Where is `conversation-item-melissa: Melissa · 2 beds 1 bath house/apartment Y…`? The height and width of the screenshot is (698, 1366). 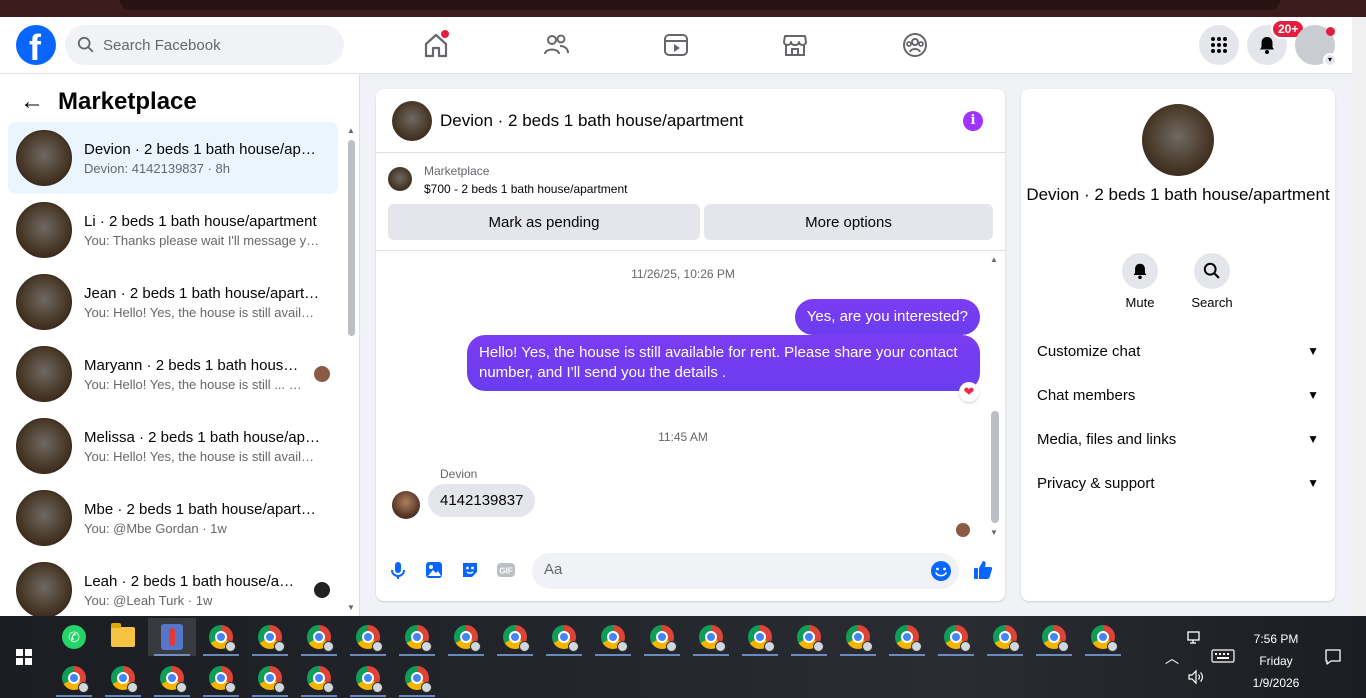 conversation-item-melissa: Melissa · 2 beds 1 bath house/apartment Y… is located at coordinates (173, 446).